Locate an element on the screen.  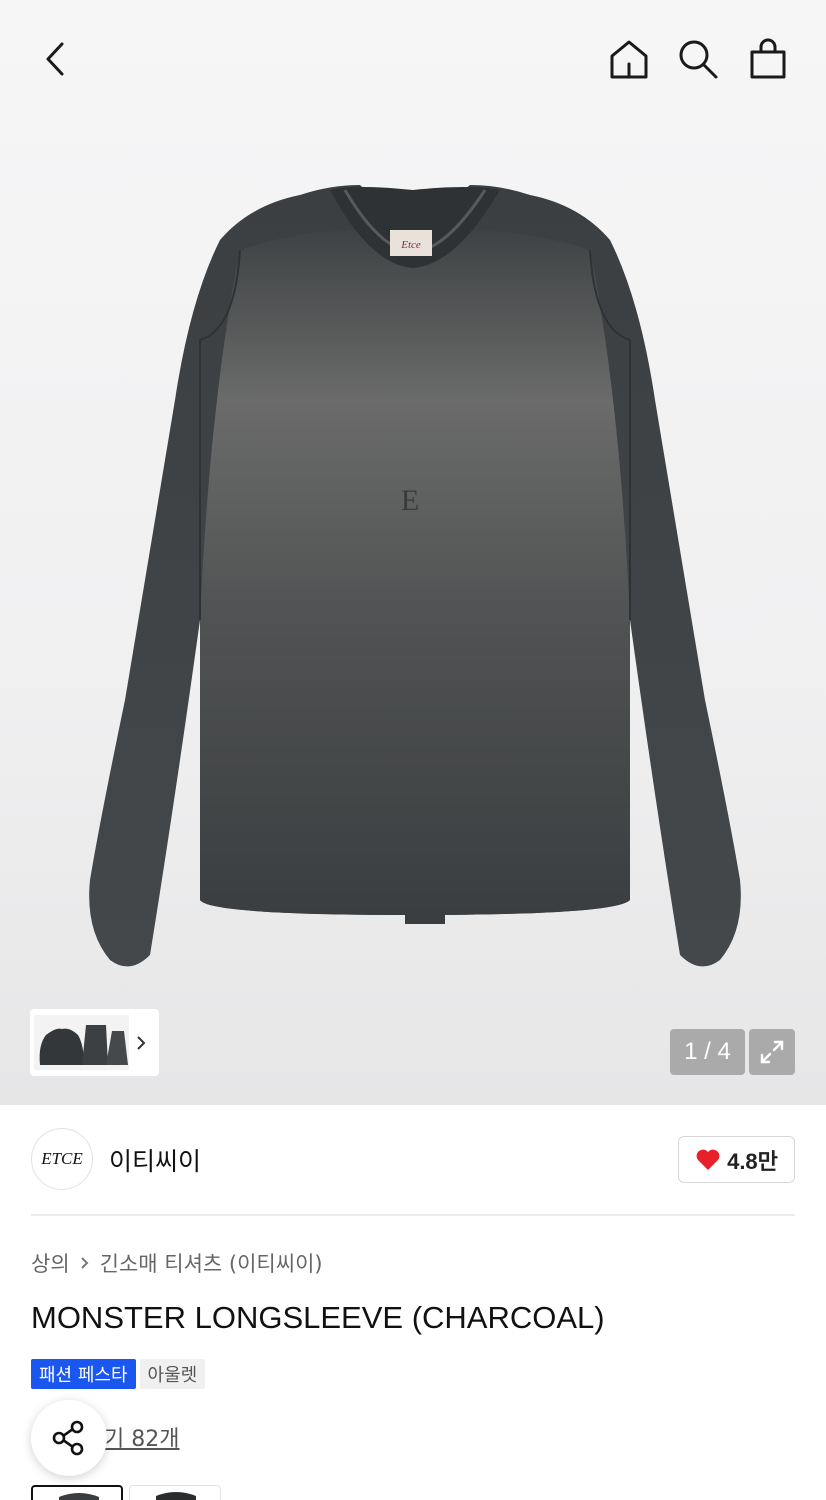
brand-row: ETCE 이티씨이 4.8만 is located at coordinates (413, 1160).